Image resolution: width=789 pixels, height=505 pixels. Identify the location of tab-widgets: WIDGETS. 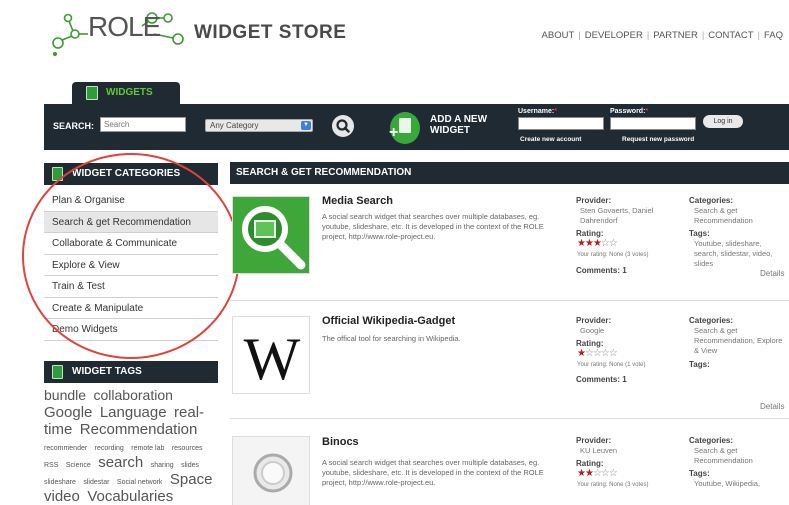
(126, 93).